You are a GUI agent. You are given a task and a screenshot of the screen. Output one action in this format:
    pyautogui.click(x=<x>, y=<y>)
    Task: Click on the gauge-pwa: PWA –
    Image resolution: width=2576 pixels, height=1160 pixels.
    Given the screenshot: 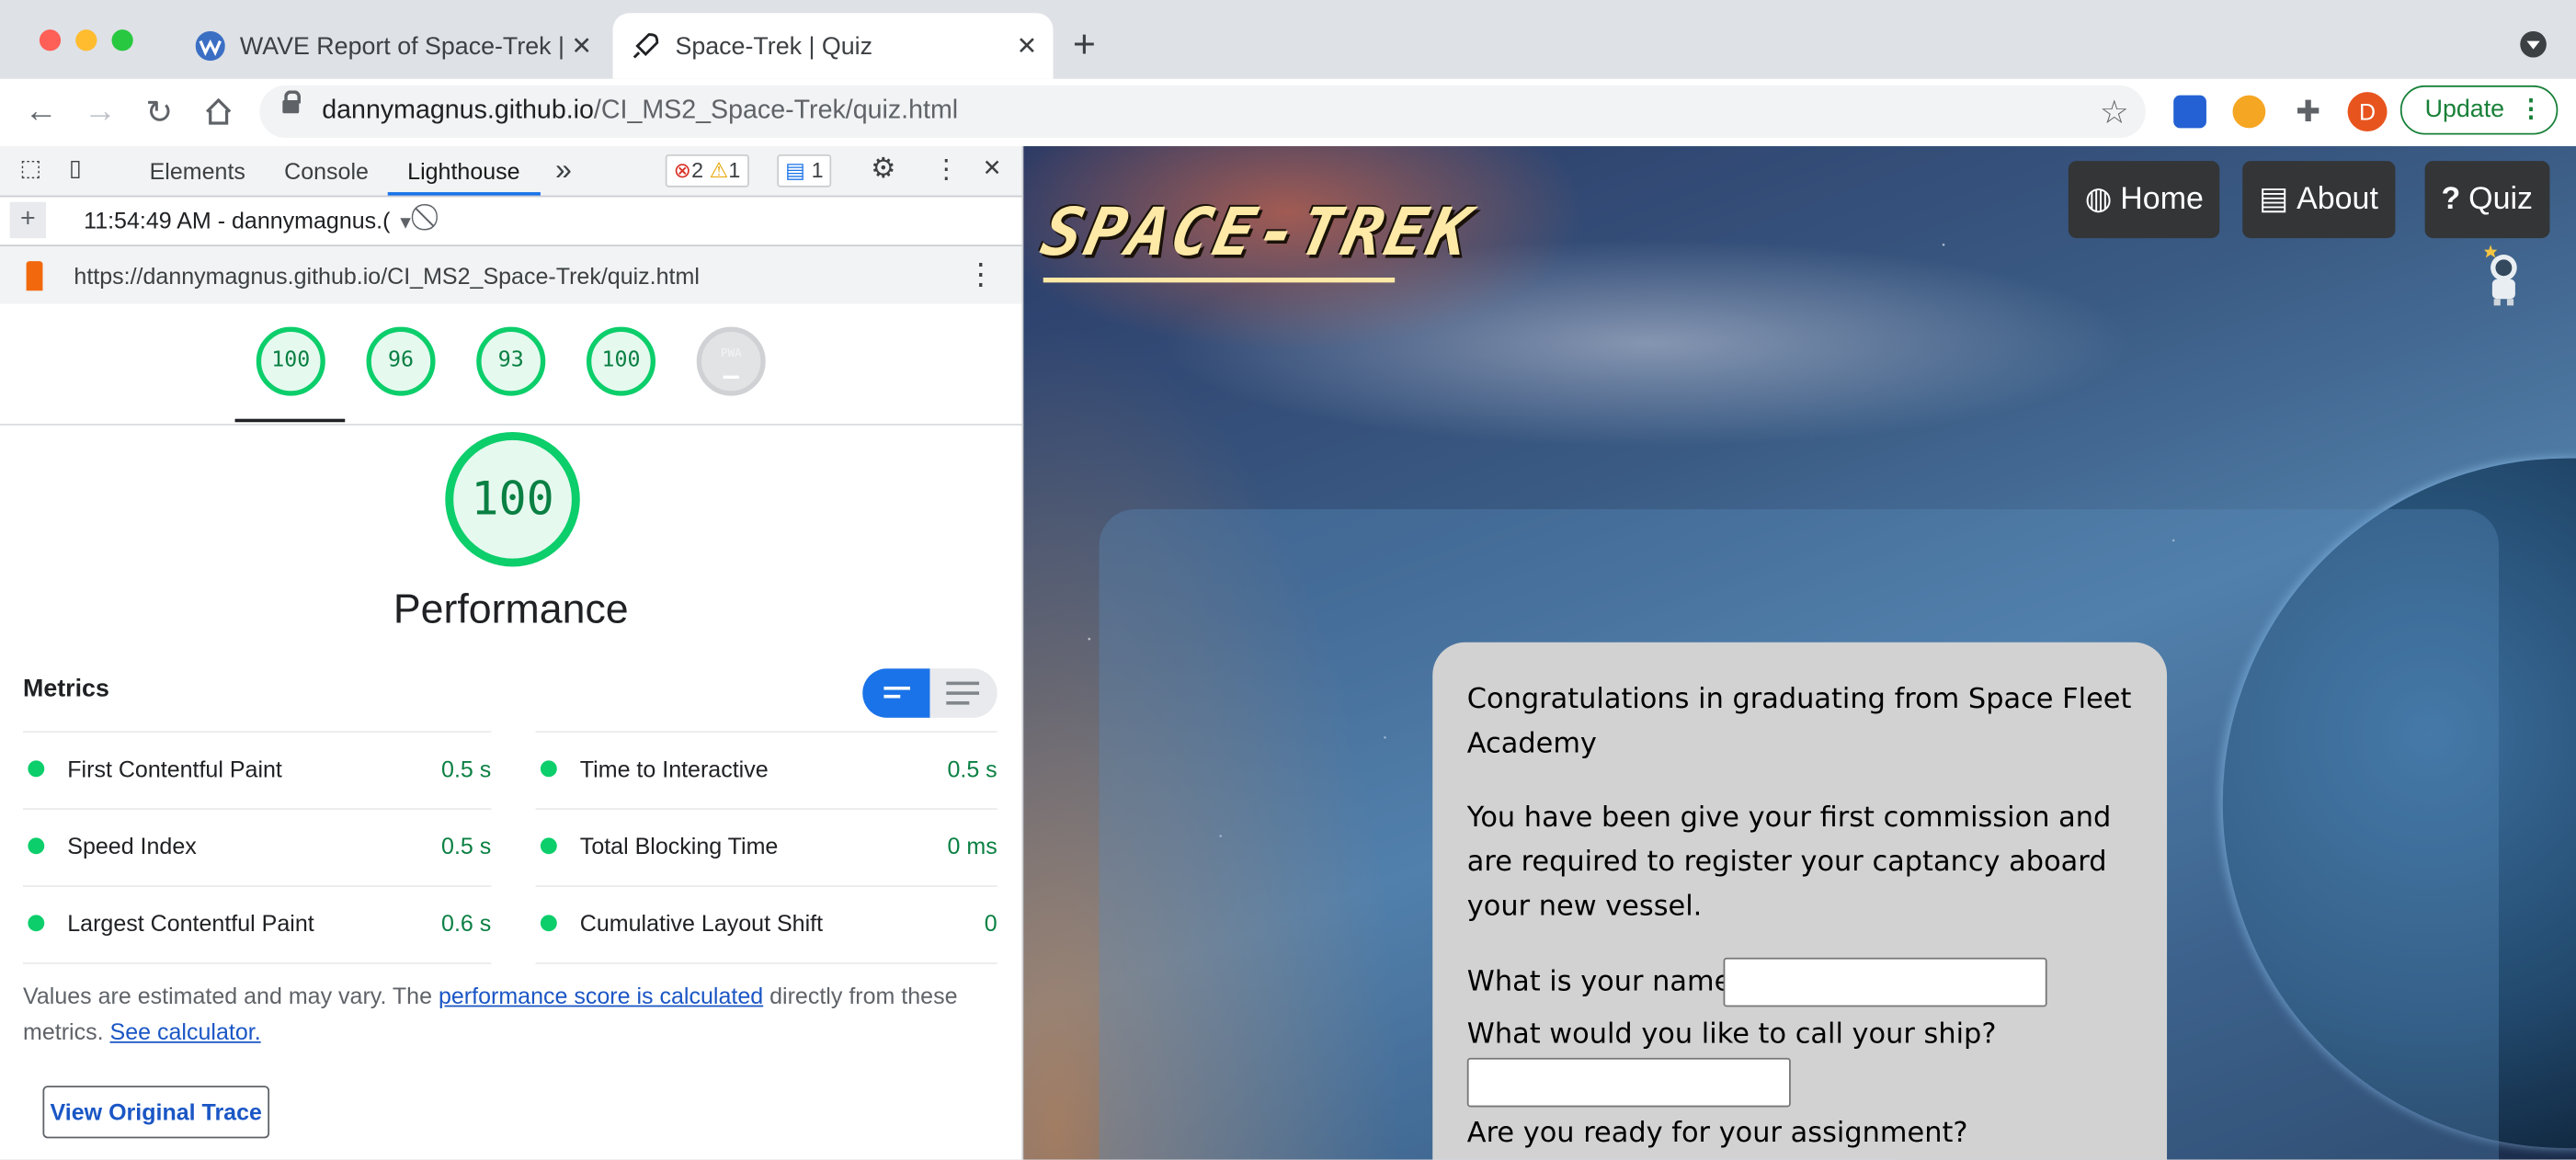 What is the action you would take?
    pyautogui.click(x=731, y=361)
    